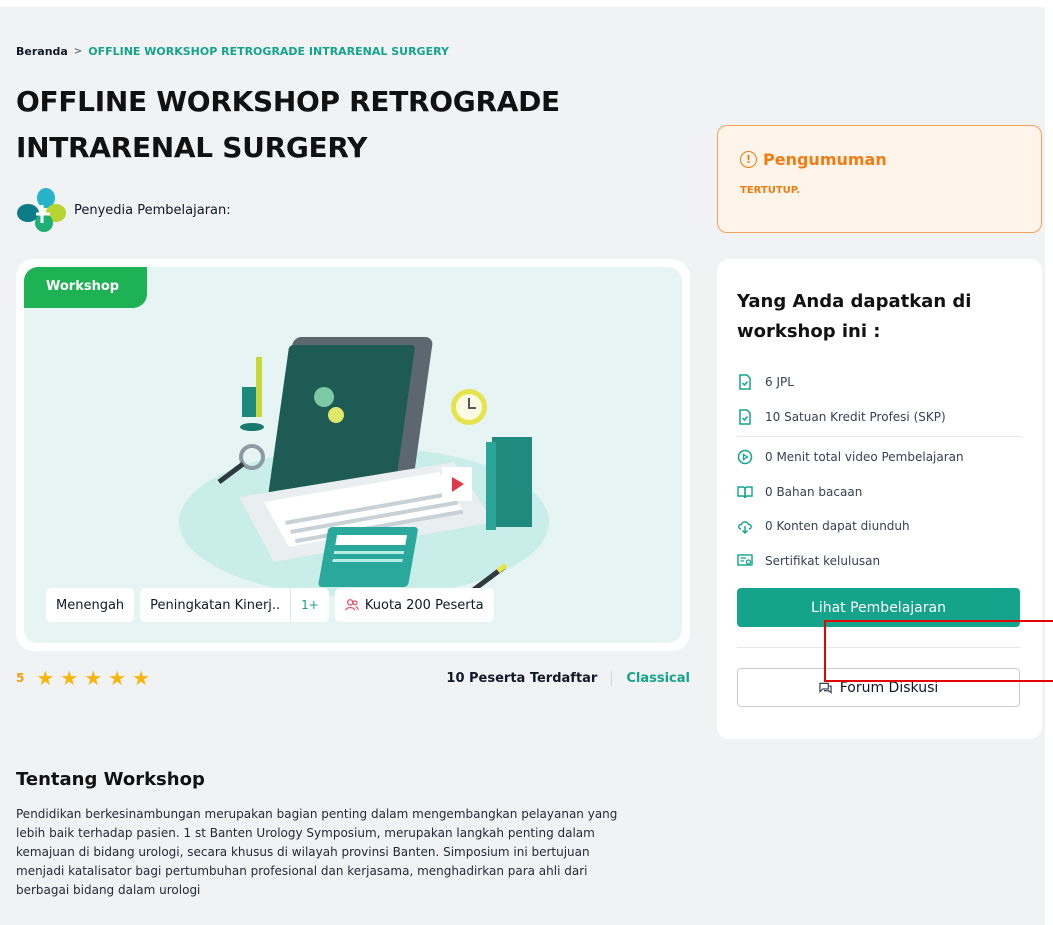 This screenshot has width=1053, height=925. I want to click on rating: 5 ★ ★ ★ ★ ★, so click(83, 678).